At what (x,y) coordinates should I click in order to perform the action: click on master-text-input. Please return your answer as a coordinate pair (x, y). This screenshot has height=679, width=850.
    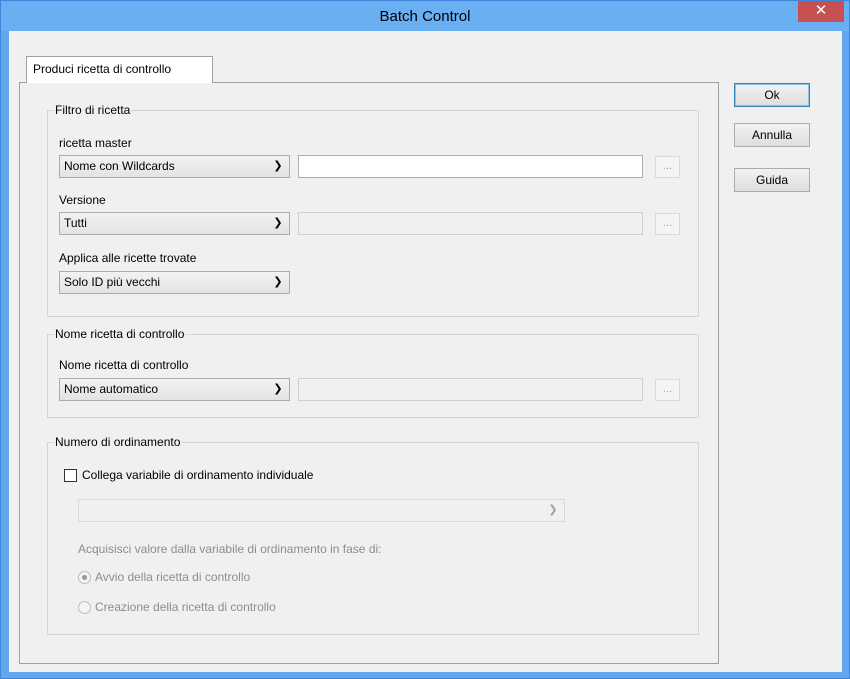
    Looking at the image, I should click on (470, 166).